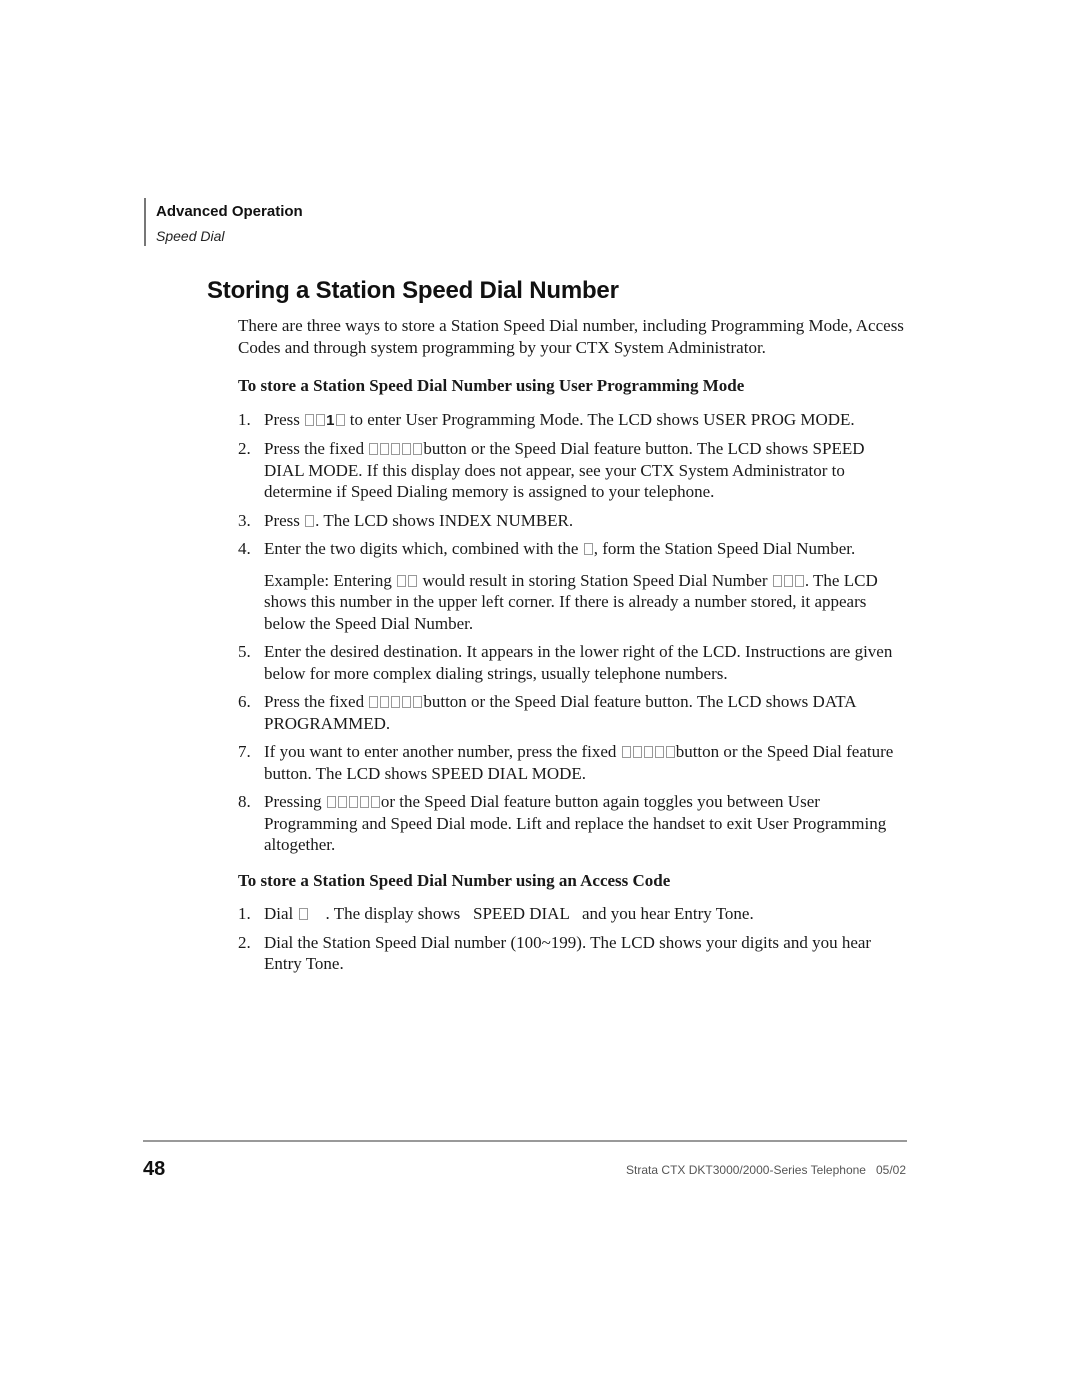 The height and width of the screenshot is (1397, 1080). I want to click on step-text: Pressing, so click(295, 801).